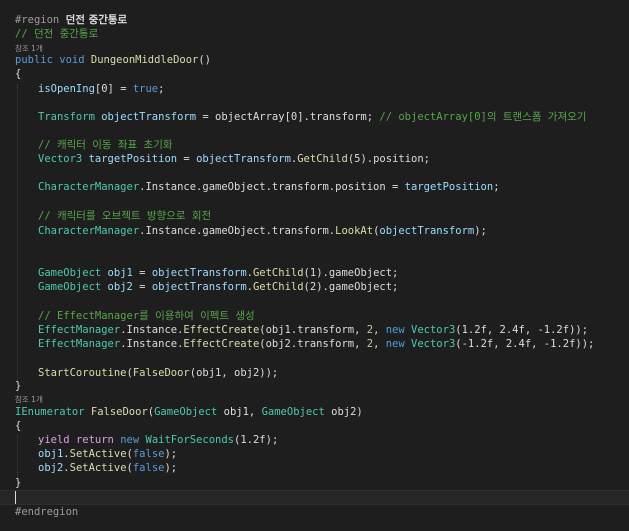  I want to click on method-call: FalseDoor, so click(161, 373).